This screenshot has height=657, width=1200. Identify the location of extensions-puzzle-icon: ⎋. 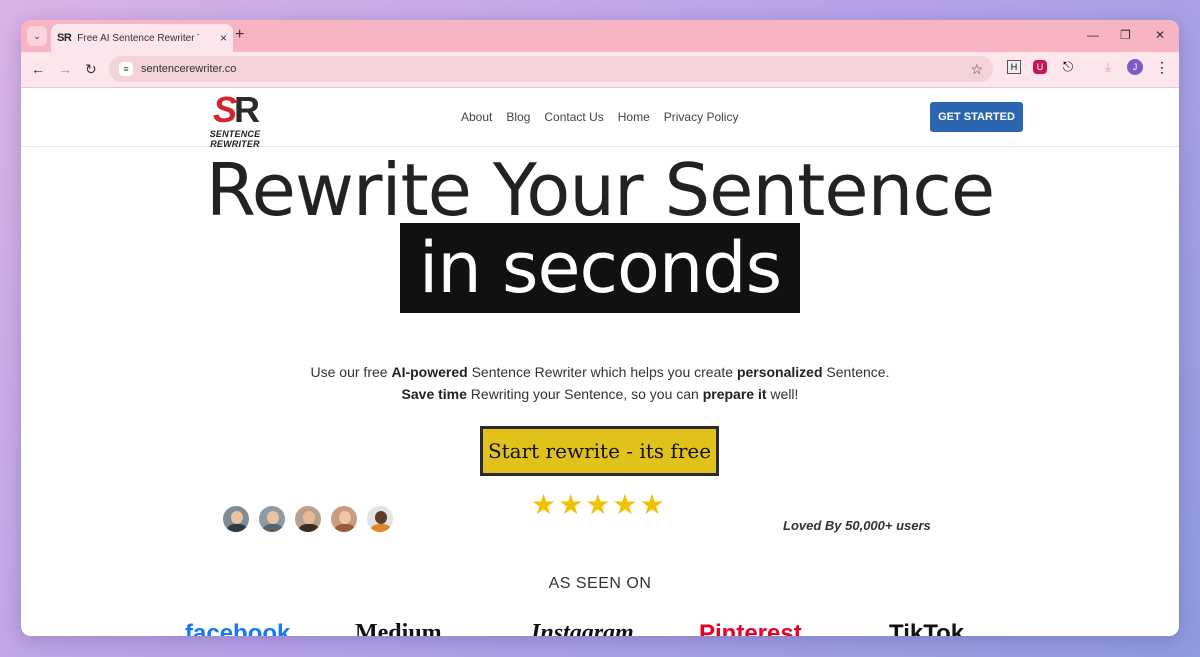
(1068, 66).